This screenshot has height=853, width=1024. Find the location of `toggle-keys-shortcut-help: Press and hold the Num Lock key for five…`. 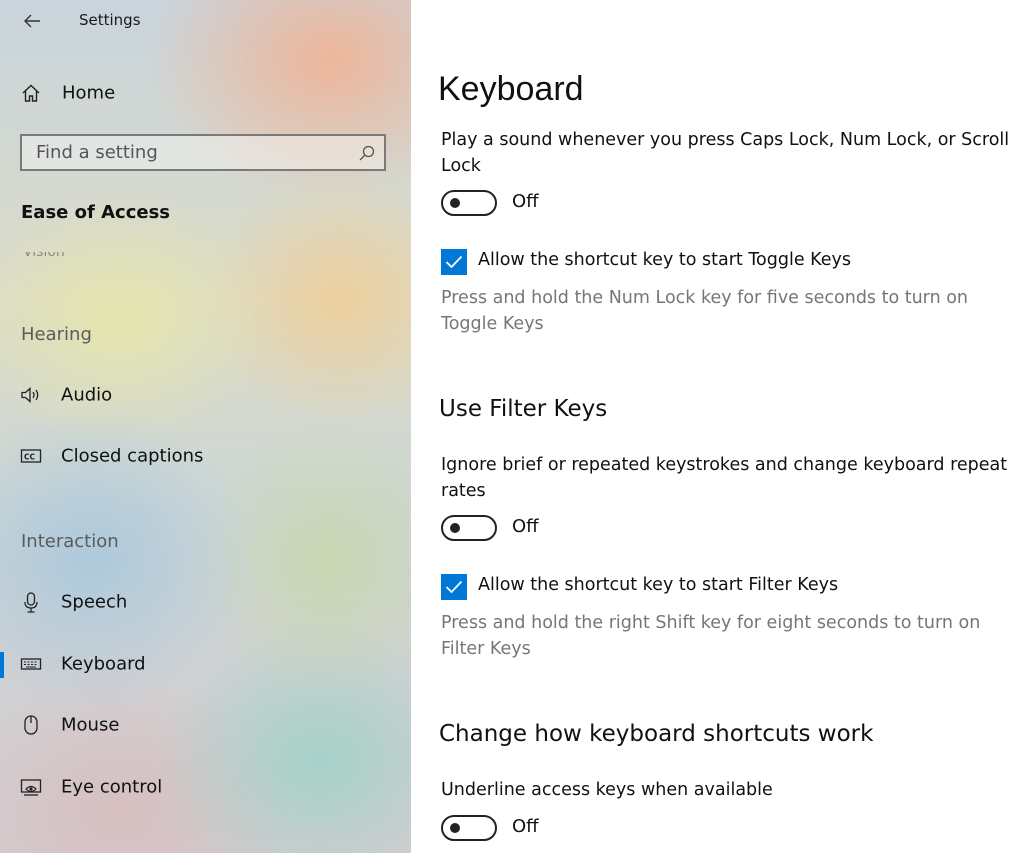

toggle-keys-shortcut-help: Press and hold the Num Lock key for five… is located at coordinates (705, 311).